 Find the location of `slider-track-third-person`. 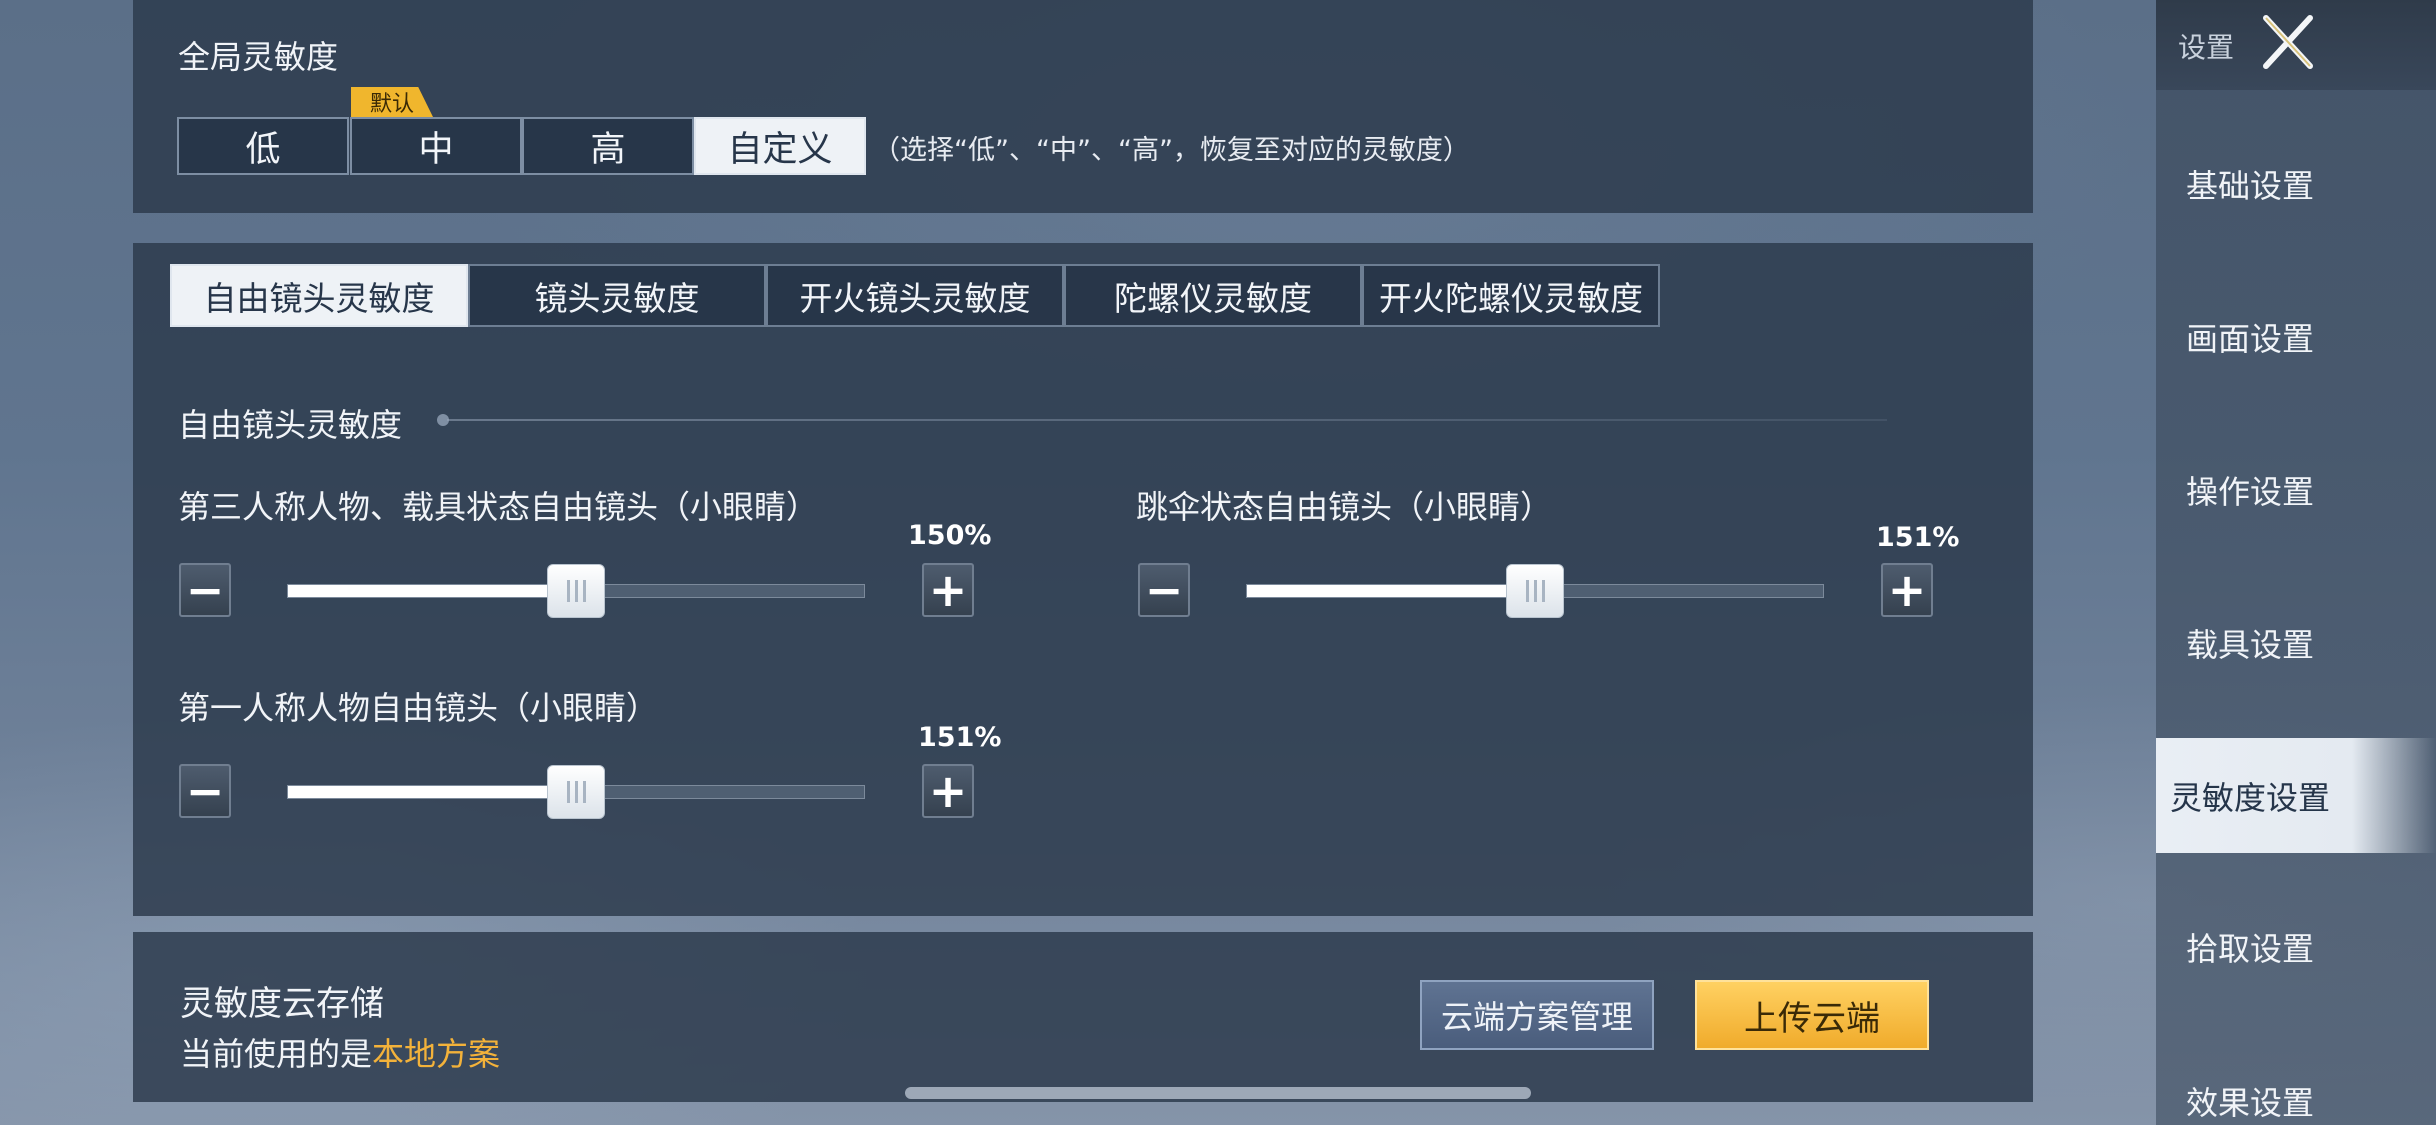

slider-track-third-person is located at coordinates (576, 591).